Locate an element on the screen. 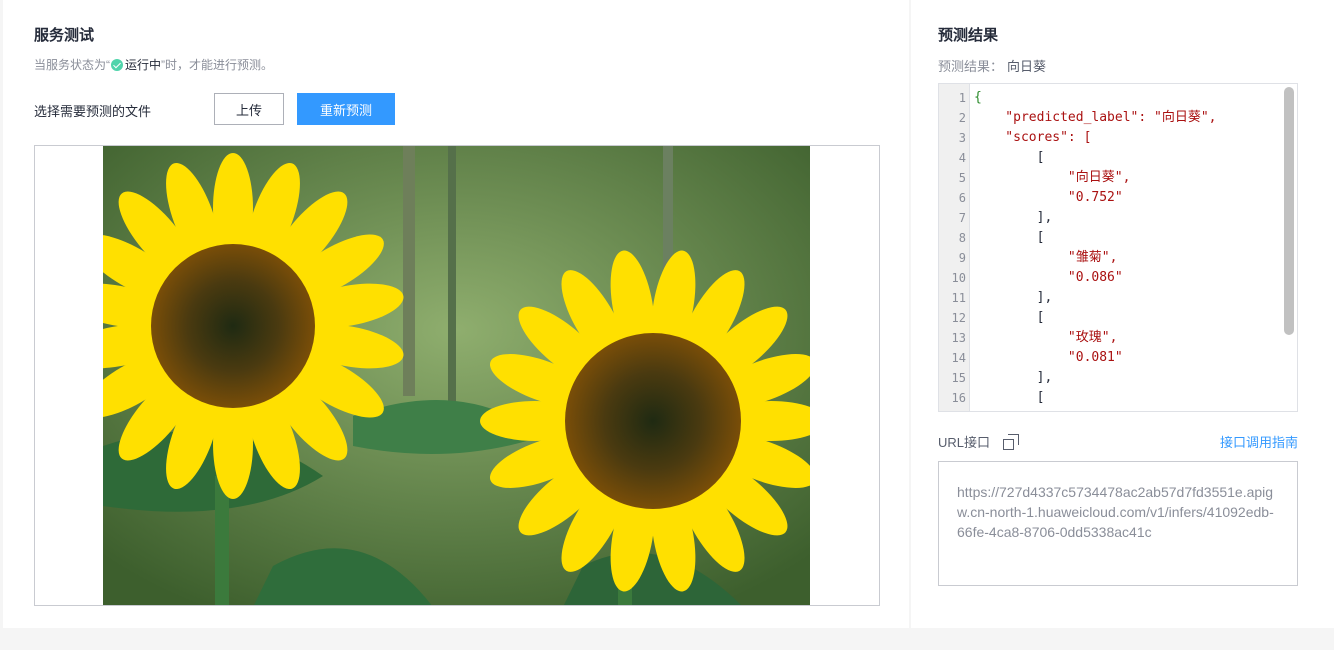  code-line: 7 ], is located at coordinates (1118, 218).